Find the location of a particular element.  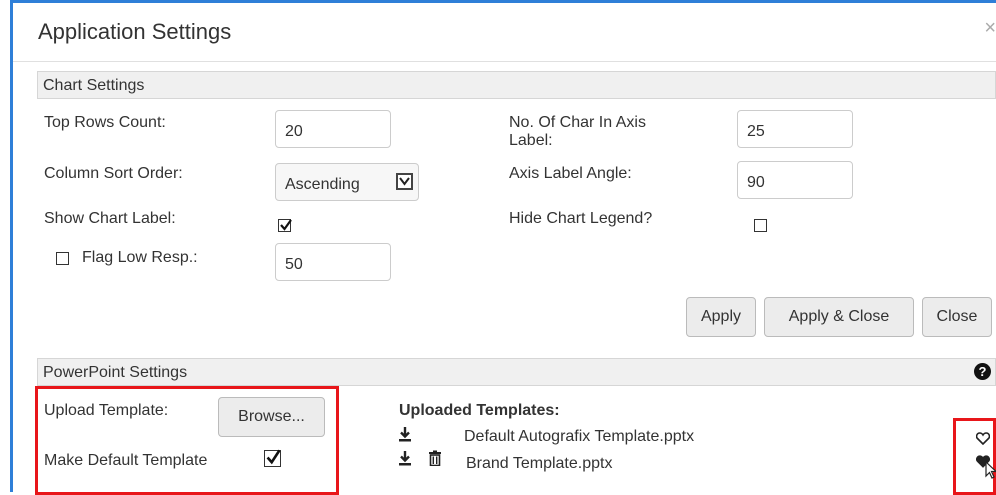

char-axis-label-line1: No. Of Char In Axis is located at coordinates (577, 122).